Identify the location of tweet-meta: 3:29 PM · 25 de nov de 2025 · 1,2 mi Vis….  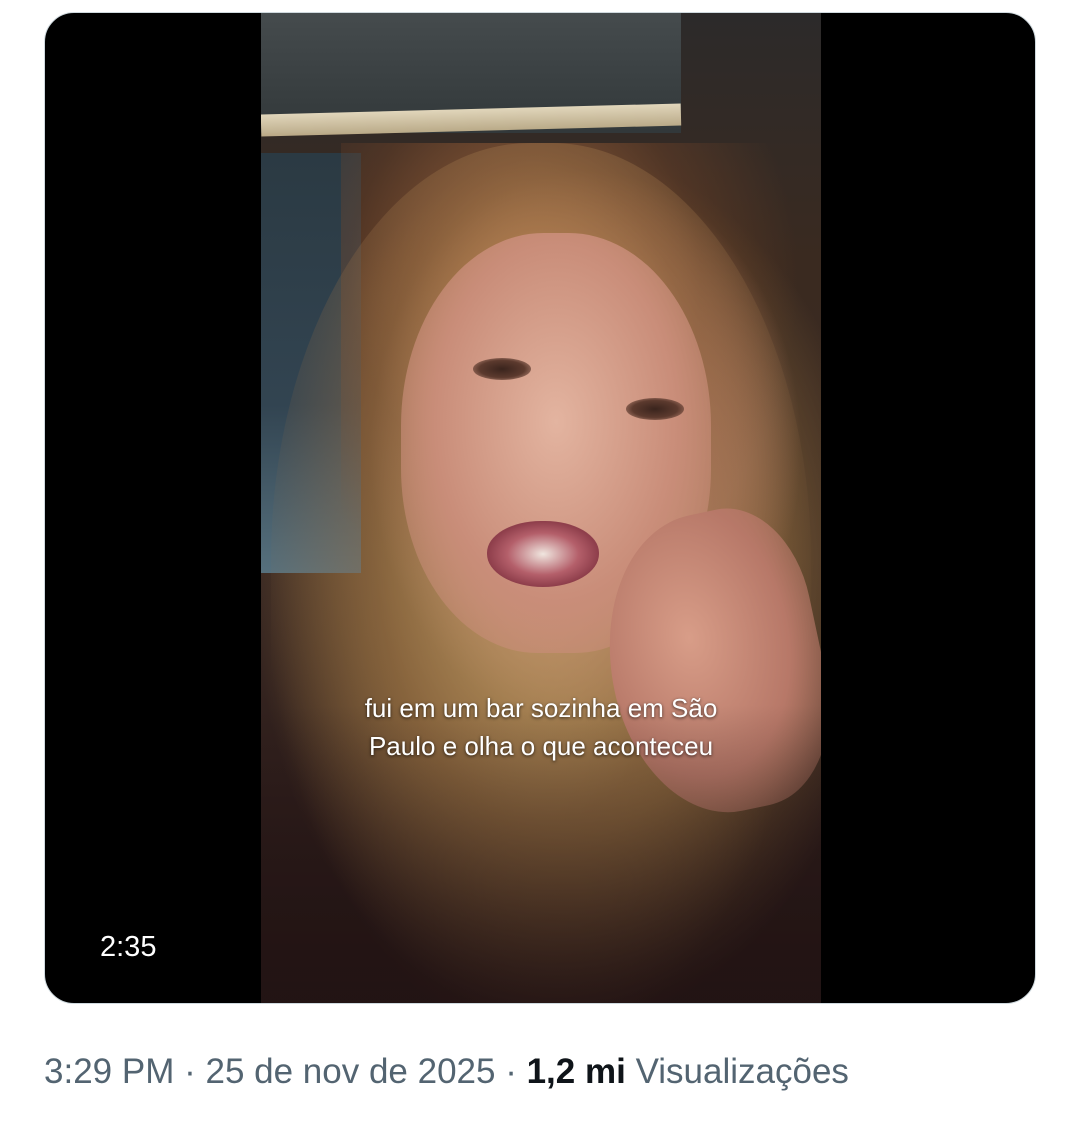
(446, 1072).